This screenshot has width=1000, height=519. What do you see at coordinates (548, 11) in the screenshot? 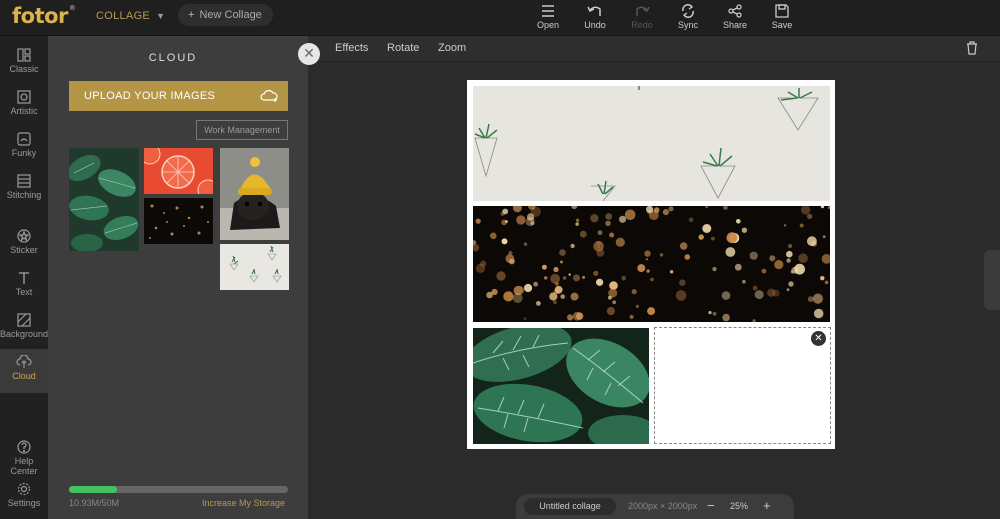
I see `menu-icon` at bounding box center [548, 11].